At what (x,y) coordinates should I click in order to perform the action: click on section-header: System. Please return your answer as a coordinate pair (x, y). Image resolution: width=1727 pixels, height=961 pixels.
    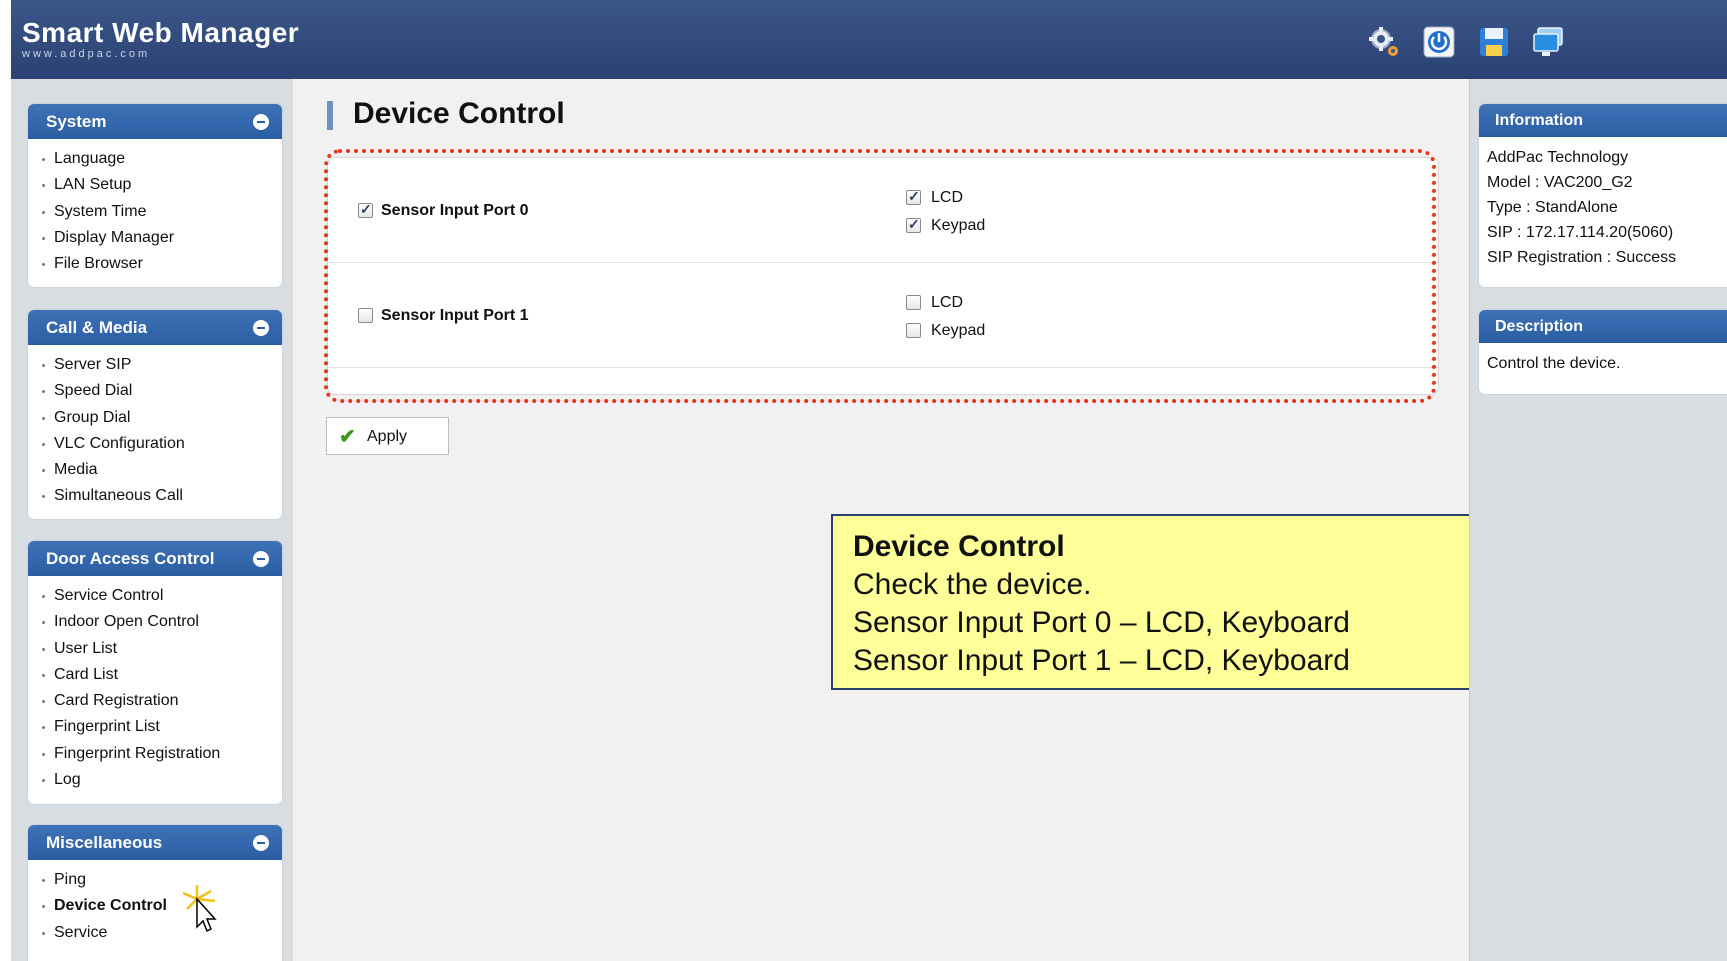
    Looking at the image, I should click on (155, 121).